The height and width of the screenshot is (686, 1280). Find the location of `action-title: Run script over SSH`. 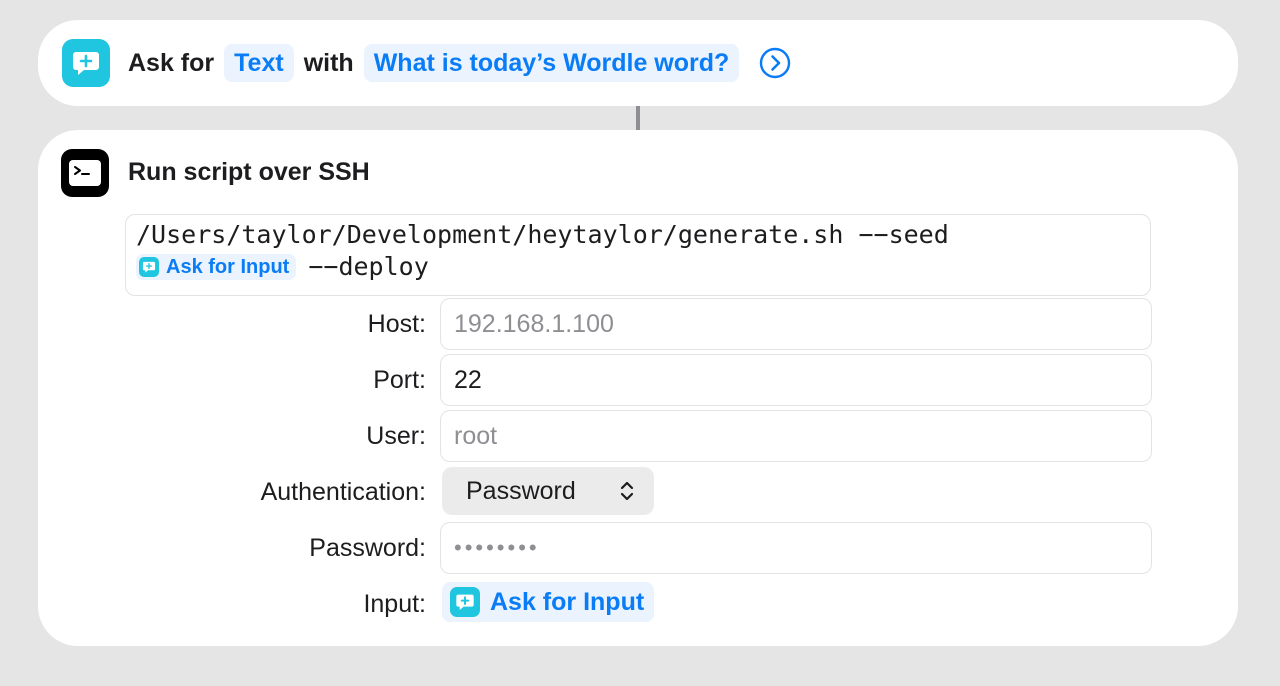

action-title: Run script over SSH is located at coordinates (249, 172).